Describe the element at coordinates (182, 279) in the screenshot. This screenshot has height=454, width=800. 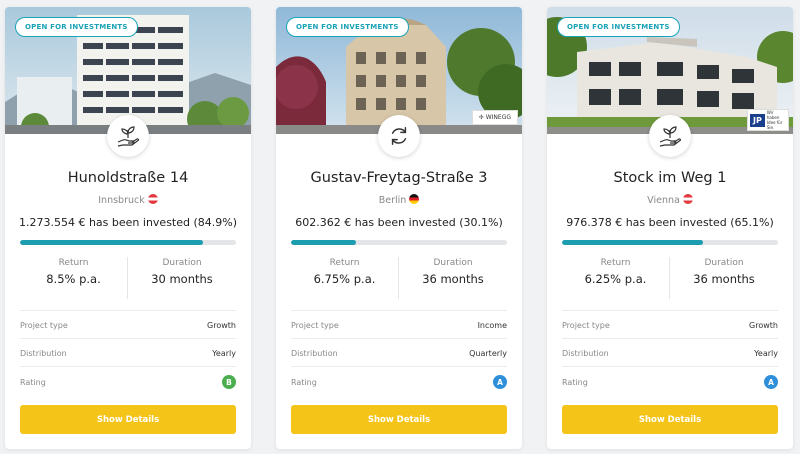
I see `duration-value: 30 months` at that location.